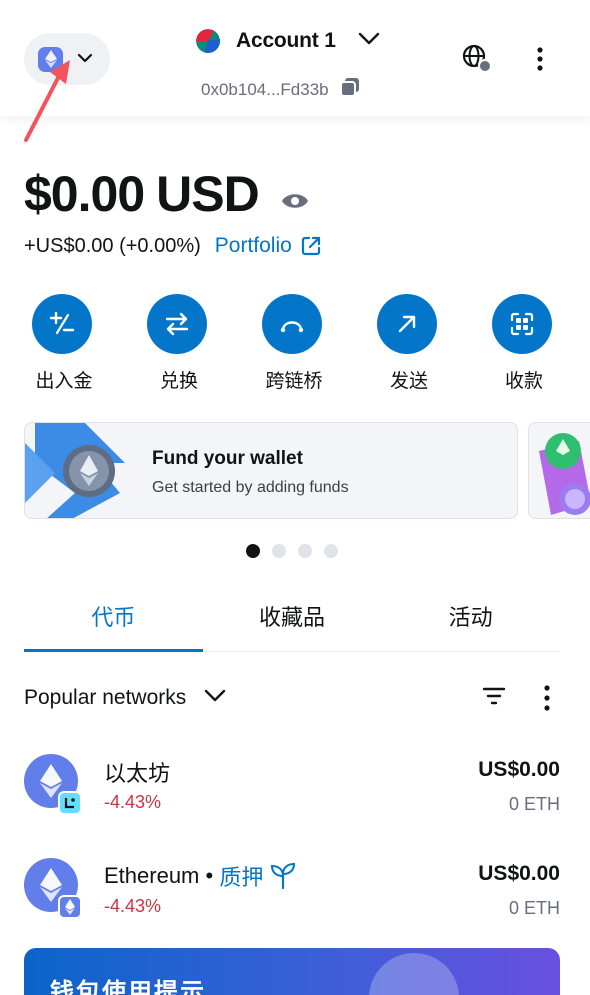  I want to click on token-row: 以太坊 -4.43% US$0.00 0 ETH, so click(294, 781).